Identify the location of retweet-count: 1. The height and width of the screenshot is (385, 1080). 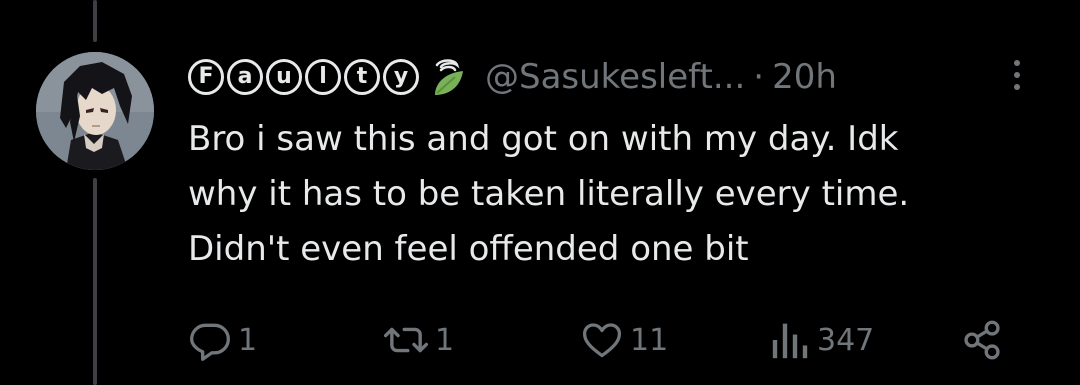
(445, 340).